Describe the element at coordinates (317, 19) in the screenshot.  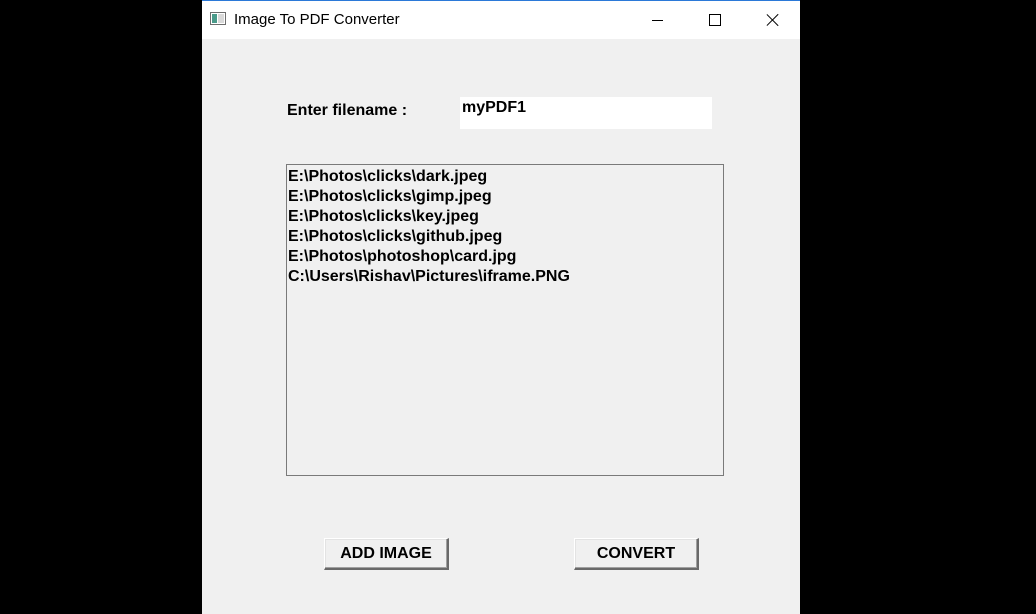
I see `window-title: Image To PDF Converter` at that location.